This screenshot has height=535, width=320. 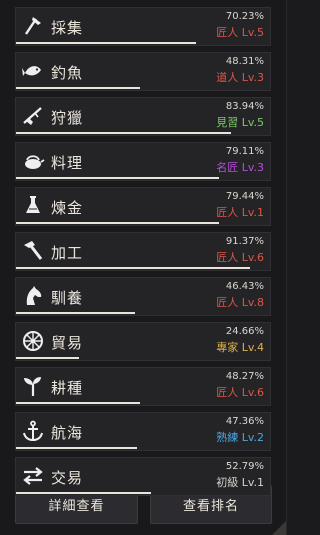 I want to click on skill-progress-percent: 46.43%, so click(x=244, y=286).